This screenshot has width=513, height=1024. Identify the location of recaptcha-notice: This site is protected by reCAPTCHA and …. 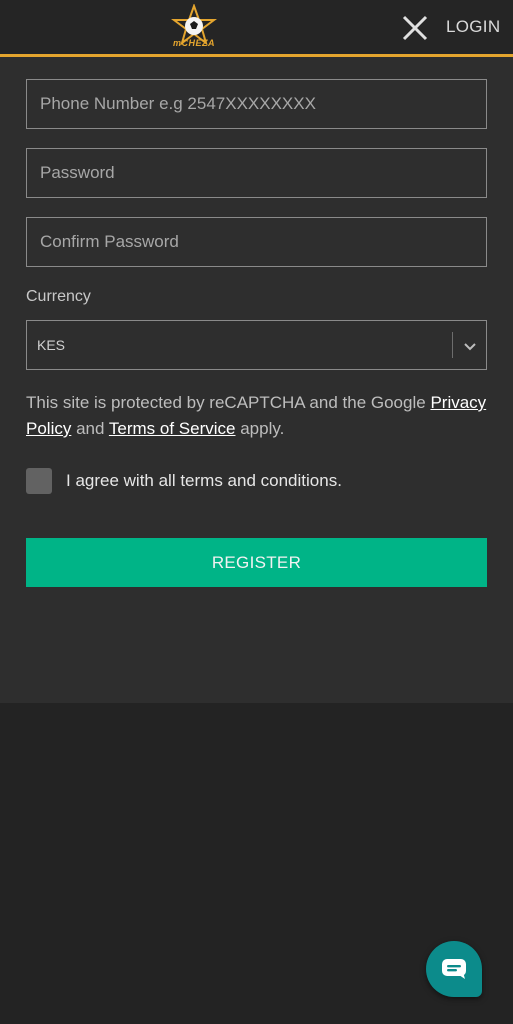
(261, 416).